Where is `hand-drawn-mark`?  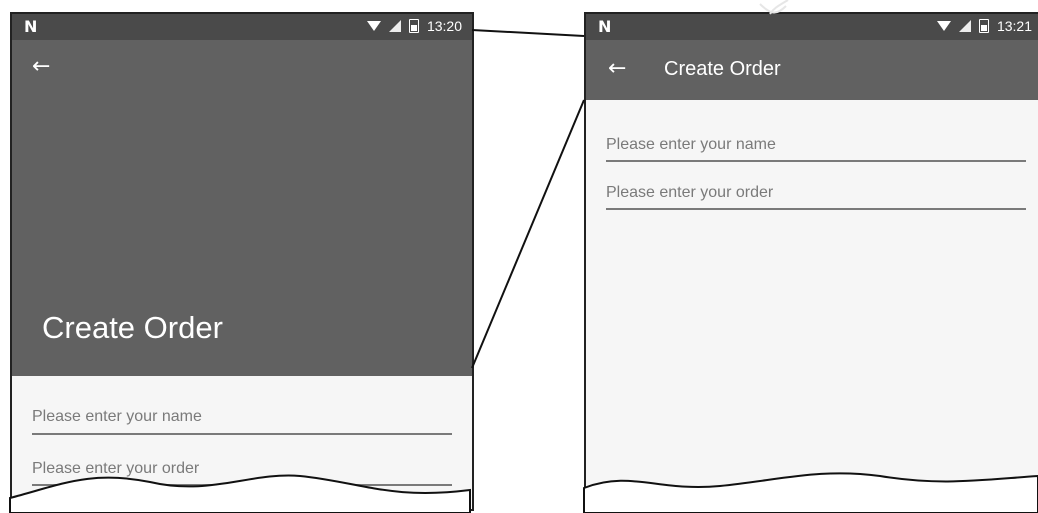
hand-drawn-mark is located at coordinates (774, 7).